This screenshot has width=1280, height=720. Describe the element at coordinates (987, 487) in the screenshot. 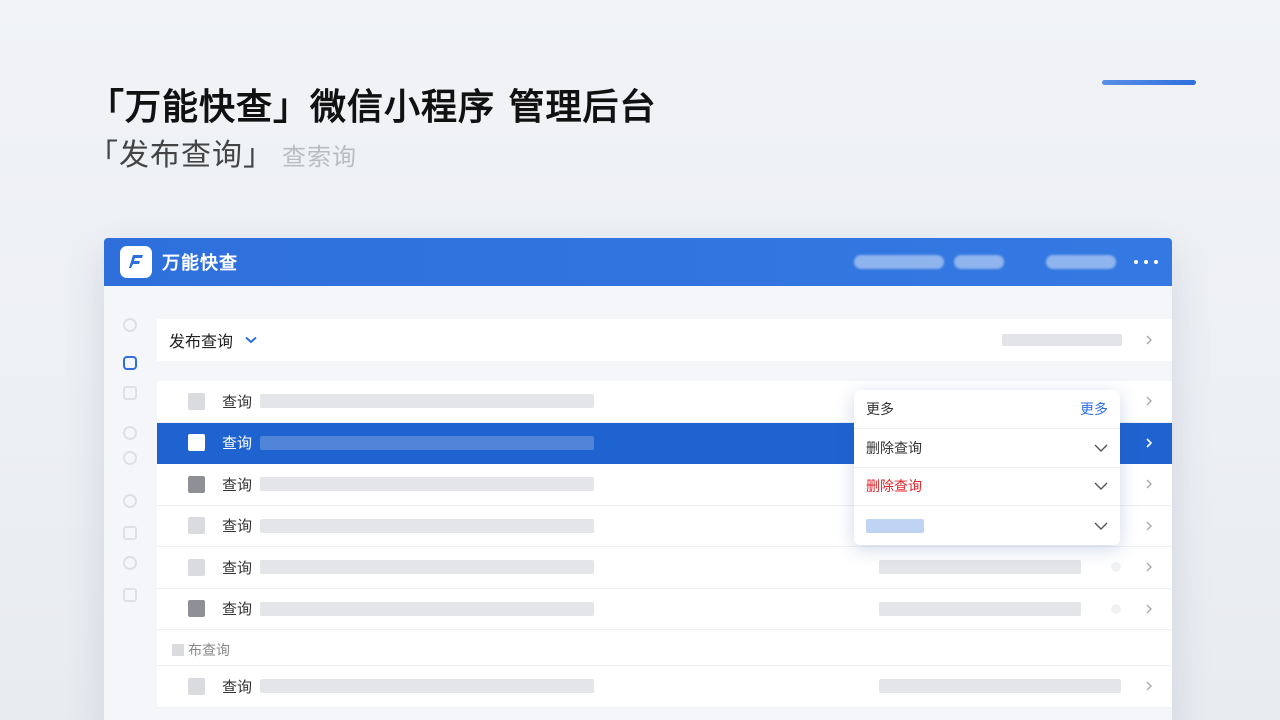

I see `dropdown-item-delete-danger: 删除查询` at that location.